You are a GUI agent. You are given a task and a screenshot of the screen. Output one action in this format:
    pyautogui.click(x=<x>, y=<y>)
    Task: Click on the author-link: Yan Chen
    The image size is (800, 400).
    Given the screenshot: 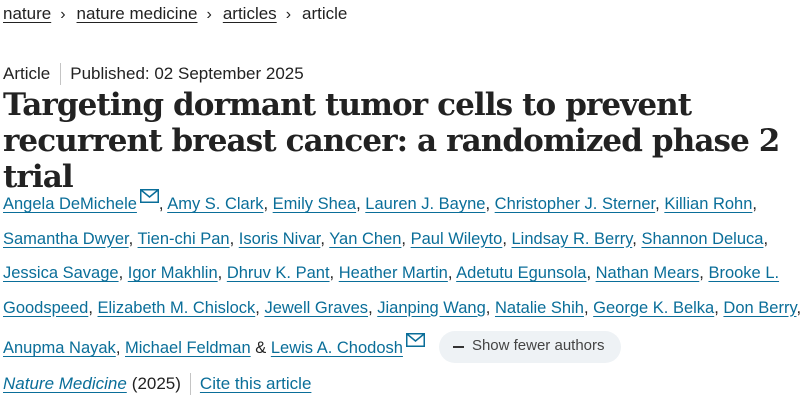 What is the action you would take?
    pyautogui.click(x=365, y=239)
    